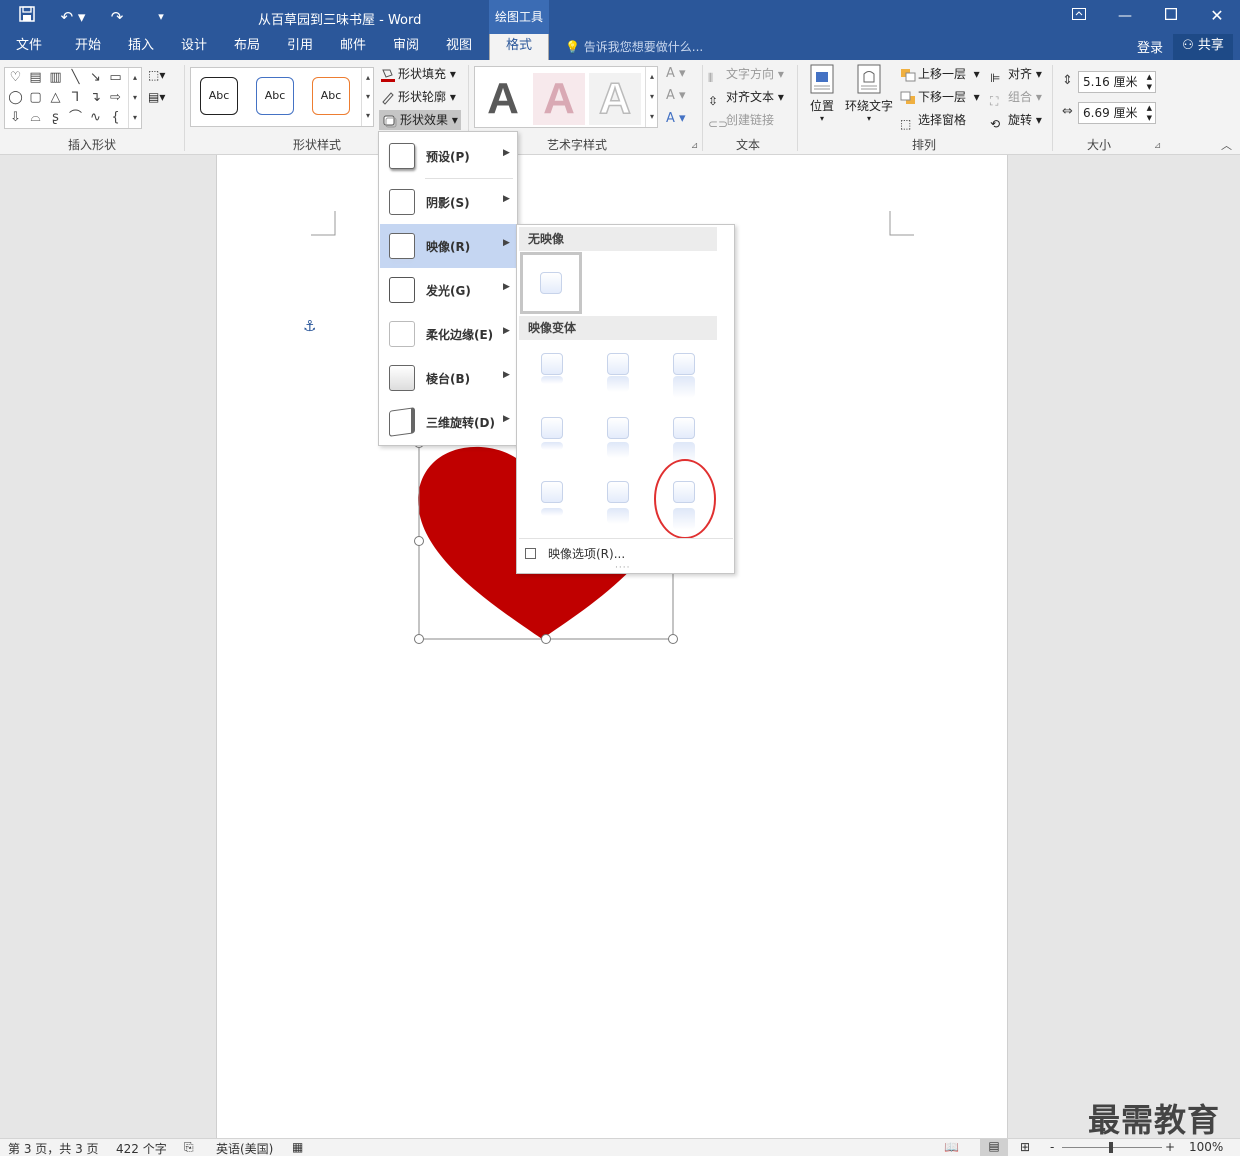 This screenshot has height=1156, width=1240. I want to click on reflection-none, so click(551, 283).